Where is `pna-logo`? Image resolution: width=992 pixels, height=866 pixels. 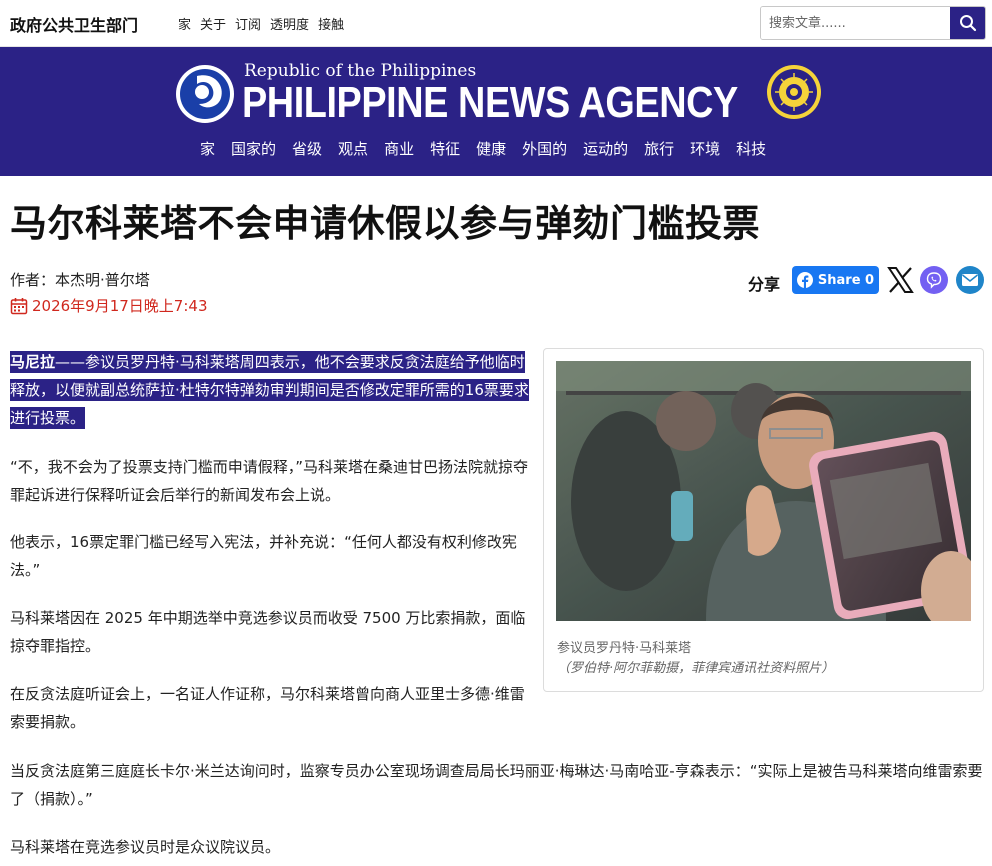
pna-logo is located at coordinates (205, 94).